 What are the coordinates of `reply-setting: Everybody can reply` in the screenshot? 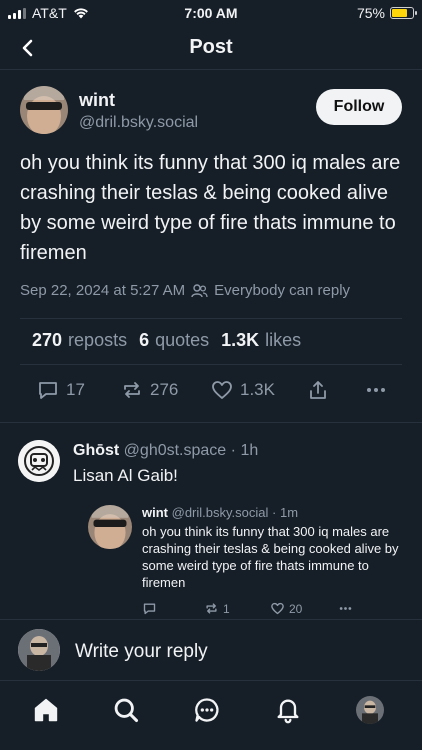 It's located at (282, 290).